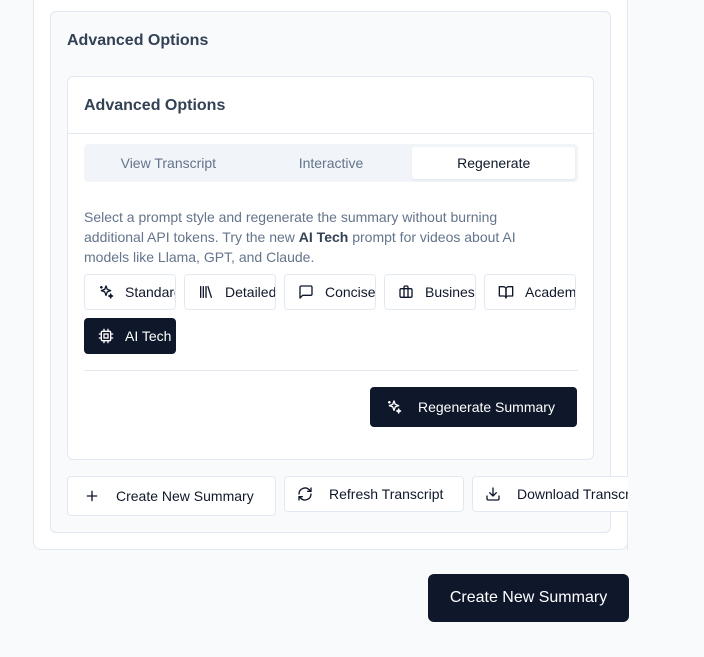 Image resolution: width=704 pixels, height=657 pixels. I want to click on style-academic-button: Academic, so click(530, 292).